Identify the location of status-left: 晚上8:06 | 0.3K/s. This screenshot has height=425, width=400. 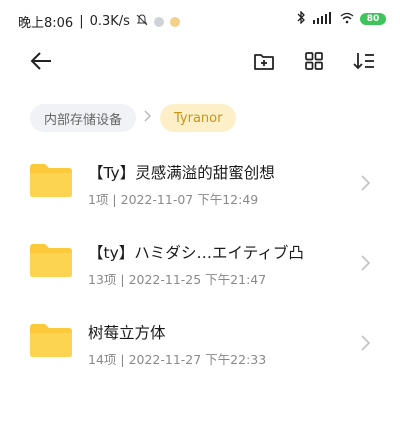
(99, 21).